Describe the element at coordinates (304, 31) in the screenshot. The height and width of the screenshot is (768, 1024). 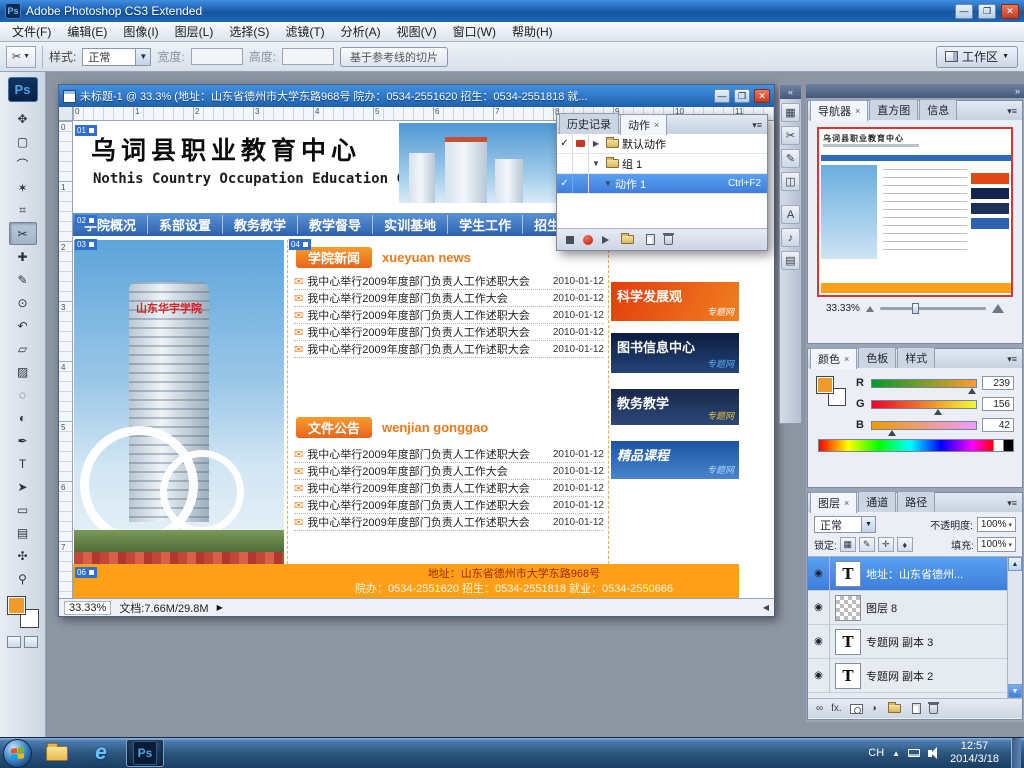
I see `menu-filter: 滤镜(T)` at that location.